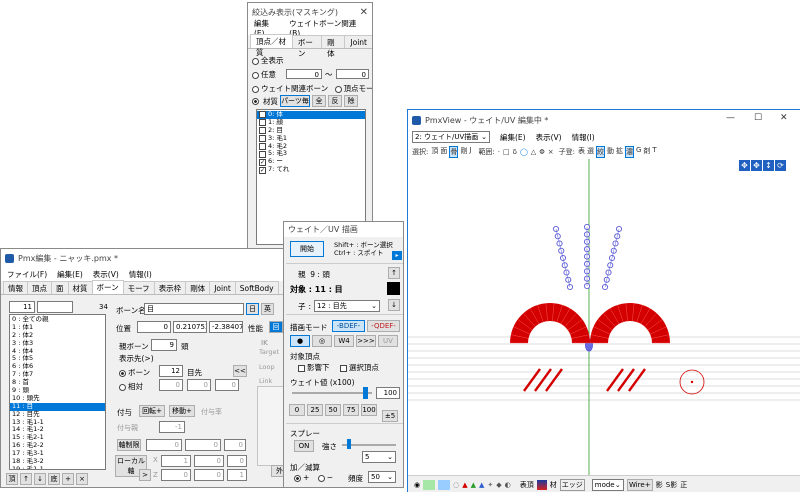 The image size is (800, 492). Describe the element at coordinates (297, 410) in the screenshot. I see `preset-button-0: 0` at that location.